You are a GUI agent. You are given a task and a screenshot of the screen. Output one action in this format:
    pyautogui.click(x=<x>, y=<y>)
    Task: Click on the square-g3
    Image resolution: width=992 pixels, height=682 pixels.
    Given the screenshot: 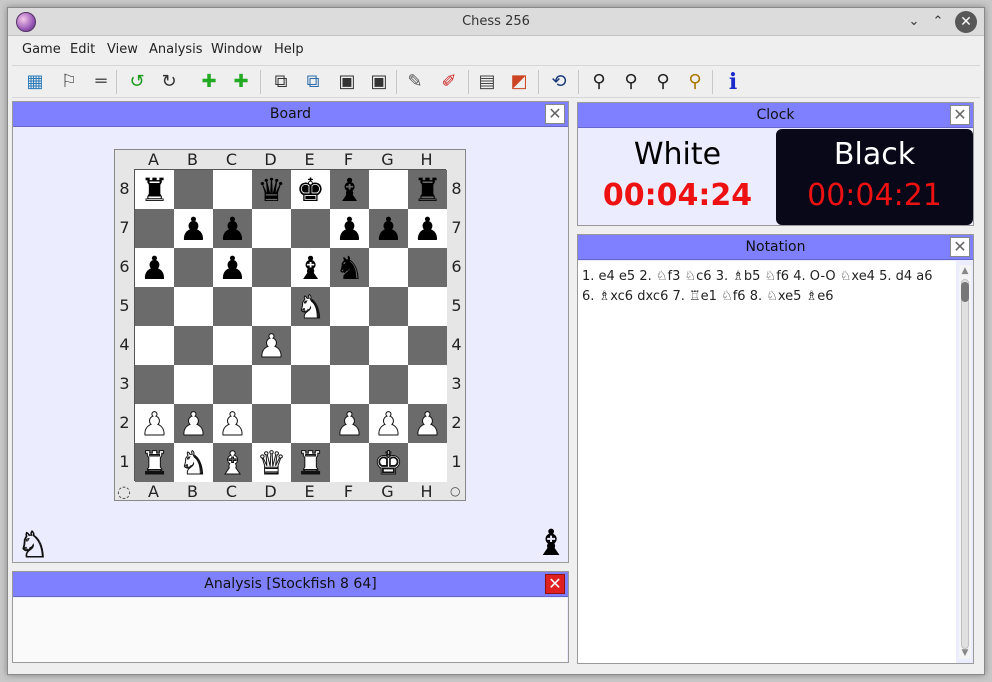 What is the action you would take?
    pyautogui.click(x=388, y=384)
    